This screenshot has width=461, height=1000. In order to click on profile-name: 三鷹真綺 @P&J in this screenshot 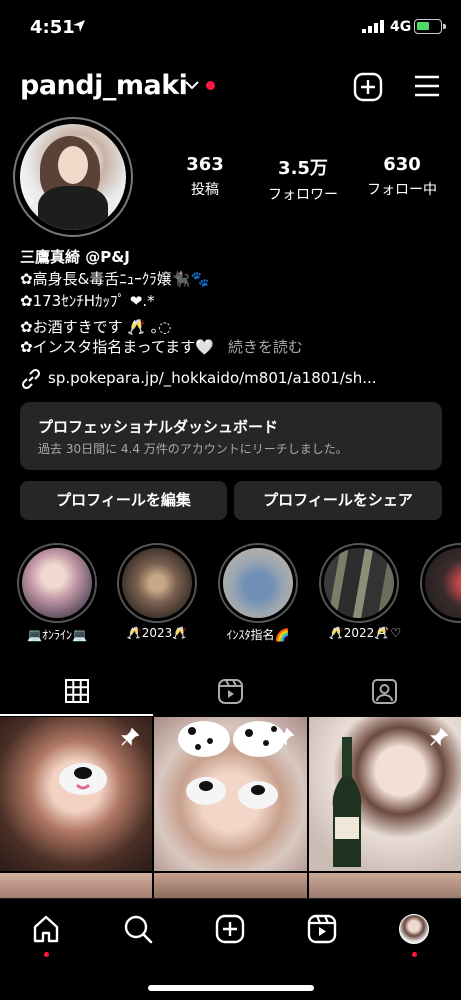, I will do `click(75, 257)`.